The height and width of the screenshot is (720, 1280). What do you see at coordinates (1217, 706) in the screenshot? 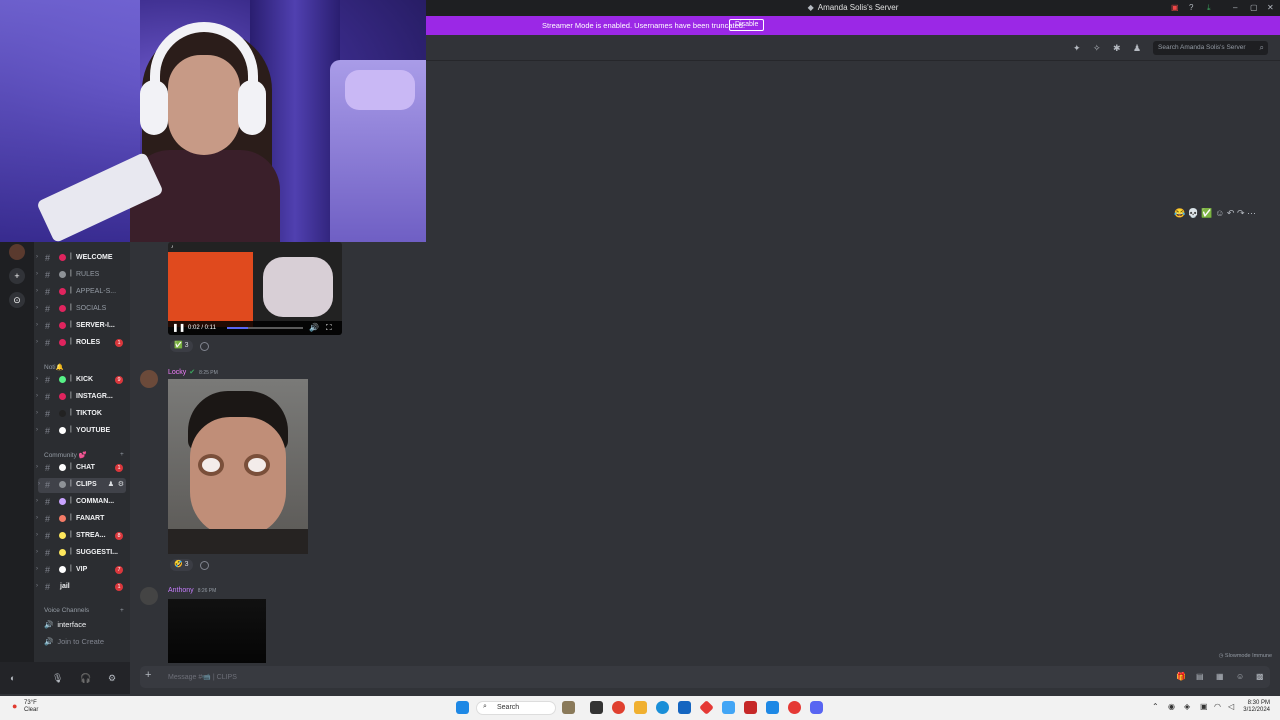
I see `wifi-icon: ◠` at bounding box center [1217, 706].